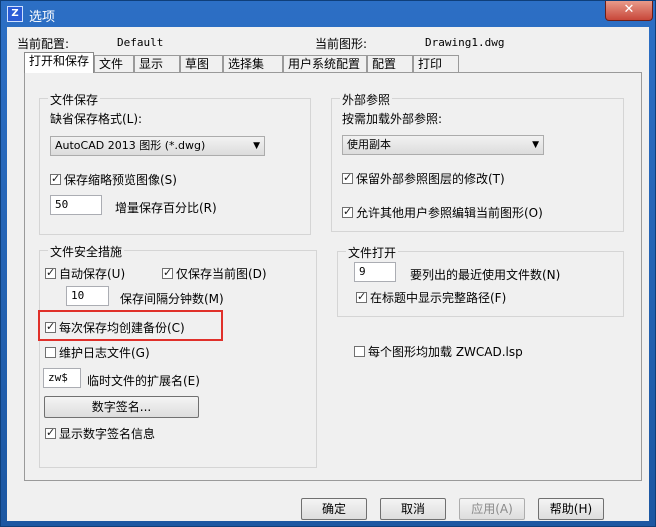  What do you see at coordinates (15, 14) in the screenshot?
I see `app-icon: Z` at bounding box center [15, 14].